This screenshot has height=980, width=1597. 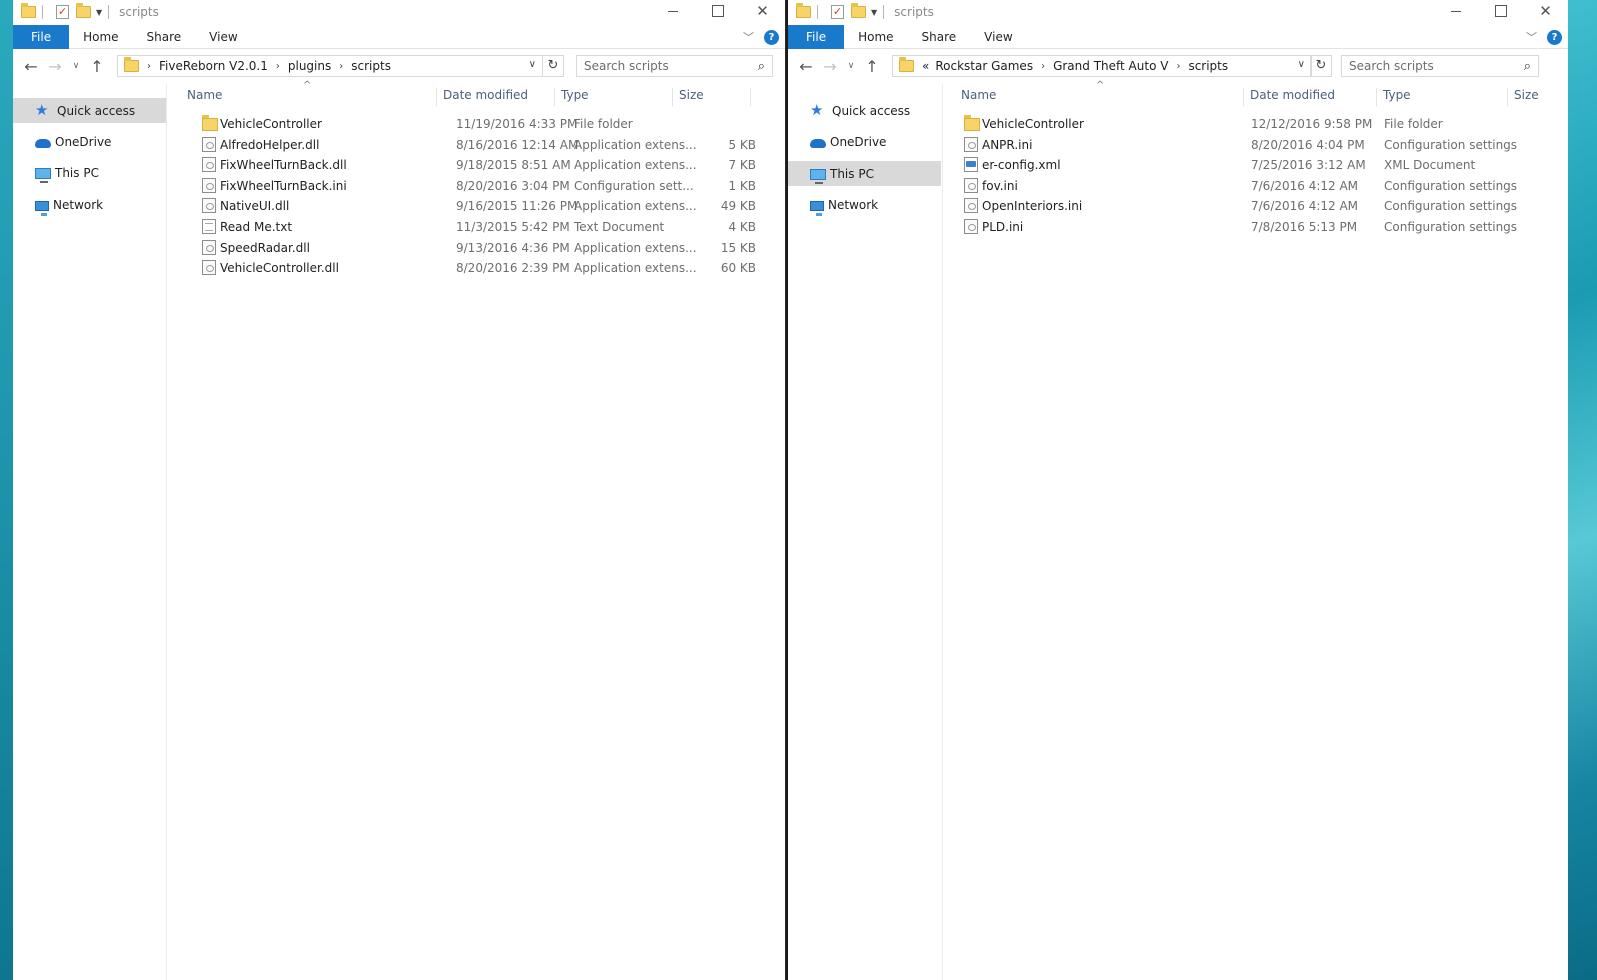 I want to click on breadcrumb-item: Rockstar Games, so click(x=984, y=66).